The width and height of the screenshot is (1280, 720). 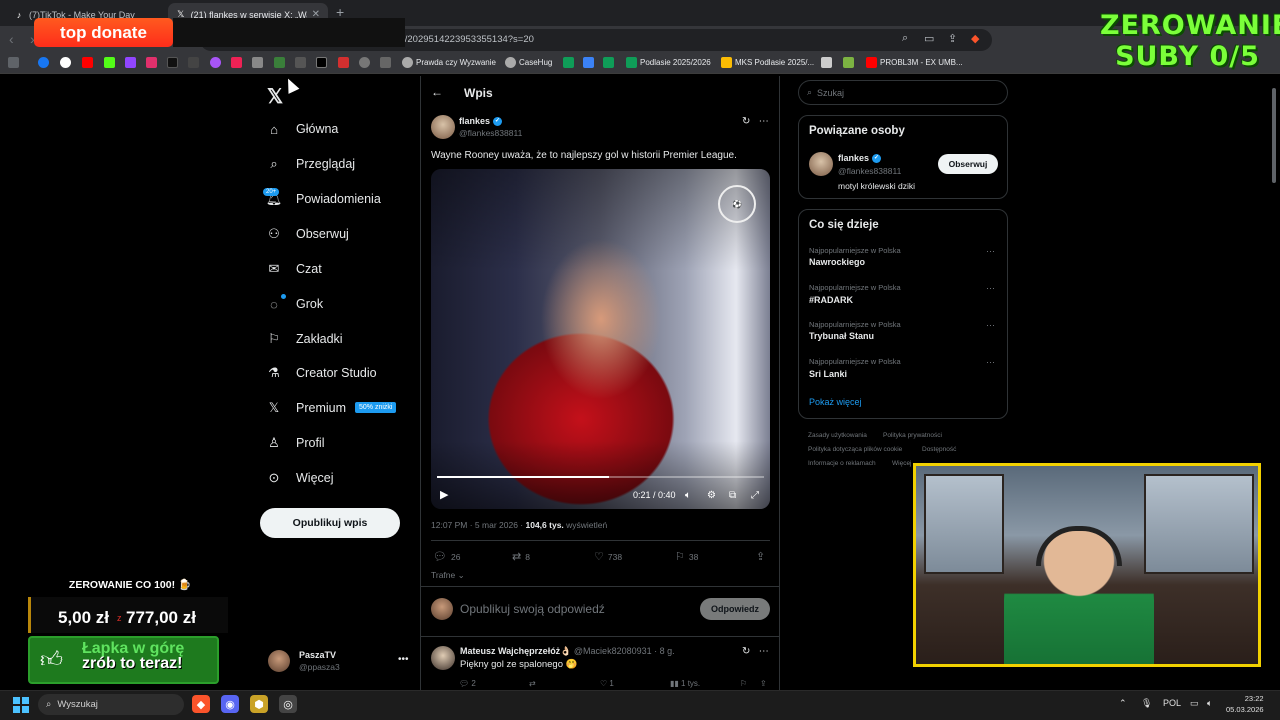 I want to click on bookmark-prawda: Prawda czy Wyzwanie, so click(x=456, y=62).